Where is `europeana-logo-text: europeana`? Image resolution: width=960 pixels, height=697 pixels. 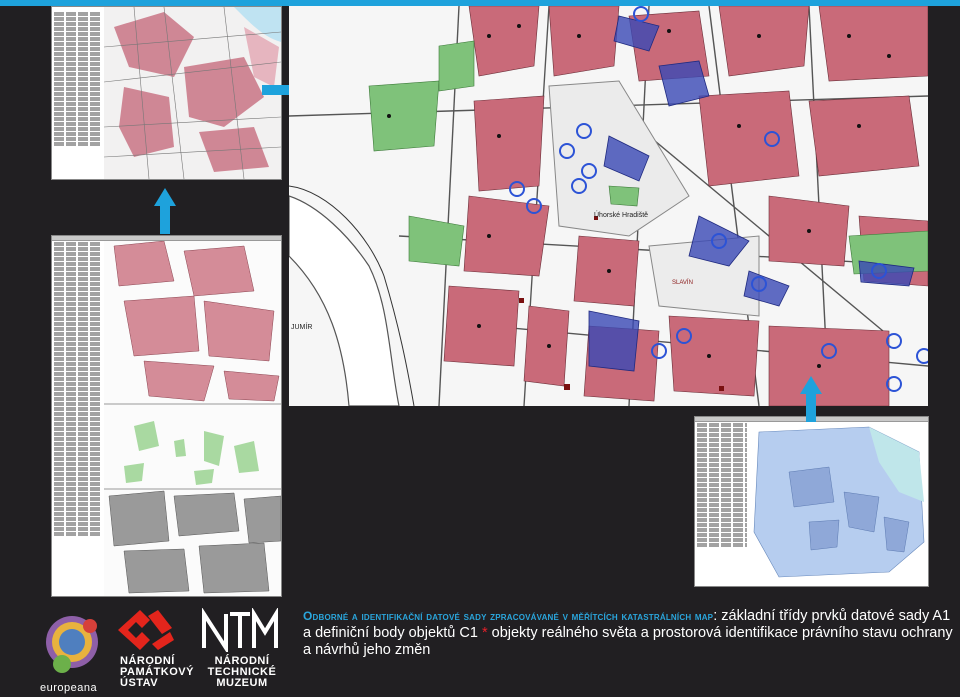 europeana-logo-text: europeana is located at coordinates (69, 688).